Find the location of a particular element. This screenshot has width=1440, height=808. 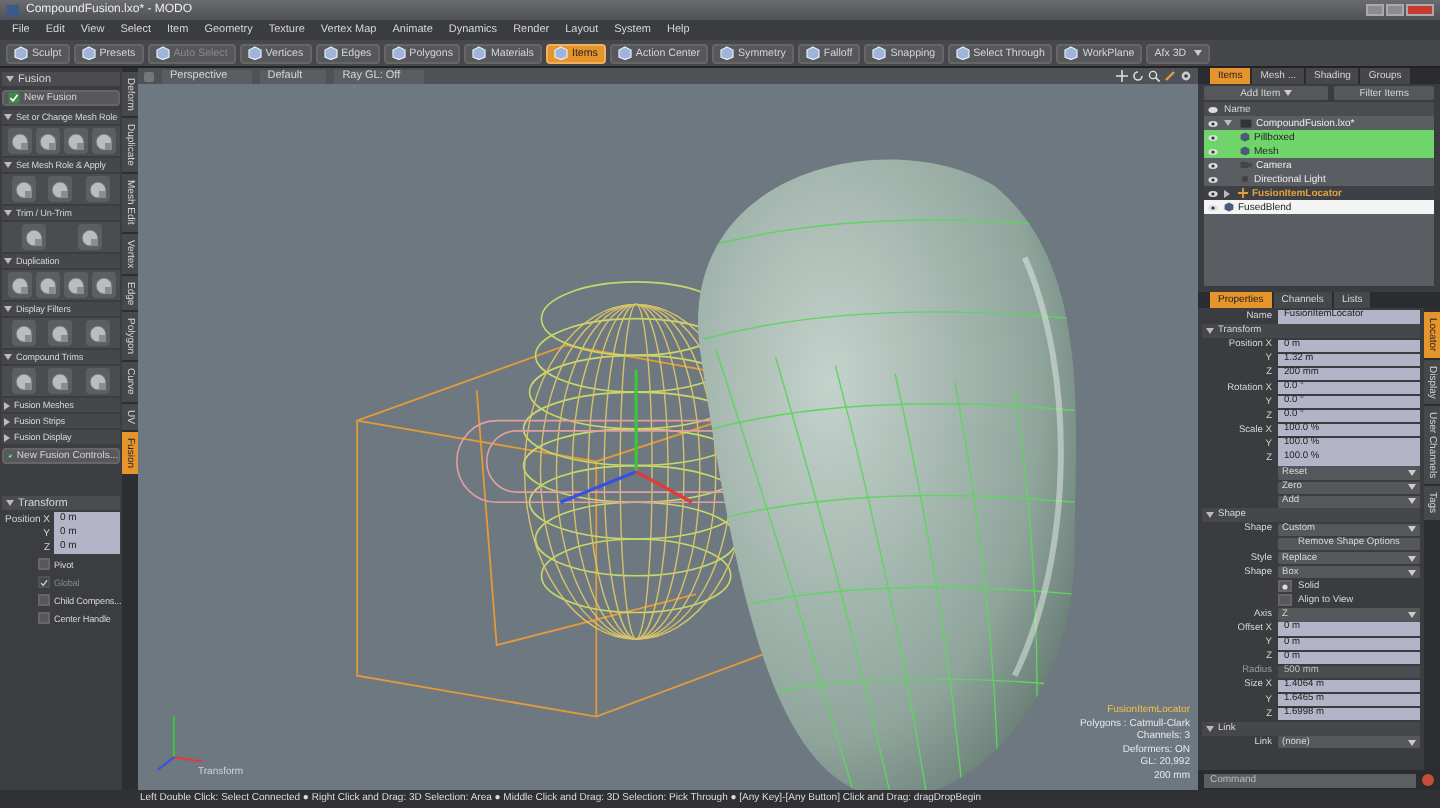

search-icon is located at coordinates (1154, 76).